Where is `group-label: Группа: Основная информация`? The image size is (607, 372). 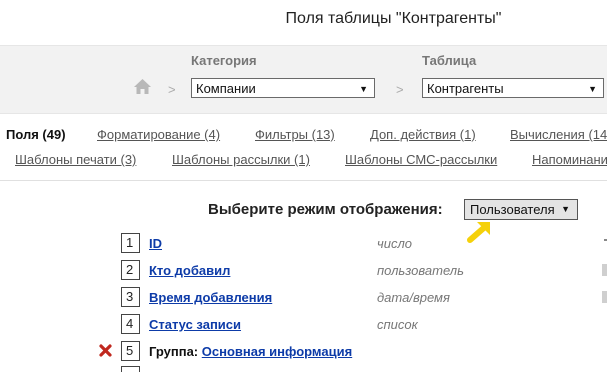 group-label: Группа: Основная информация is located at coordinates (250, 351).